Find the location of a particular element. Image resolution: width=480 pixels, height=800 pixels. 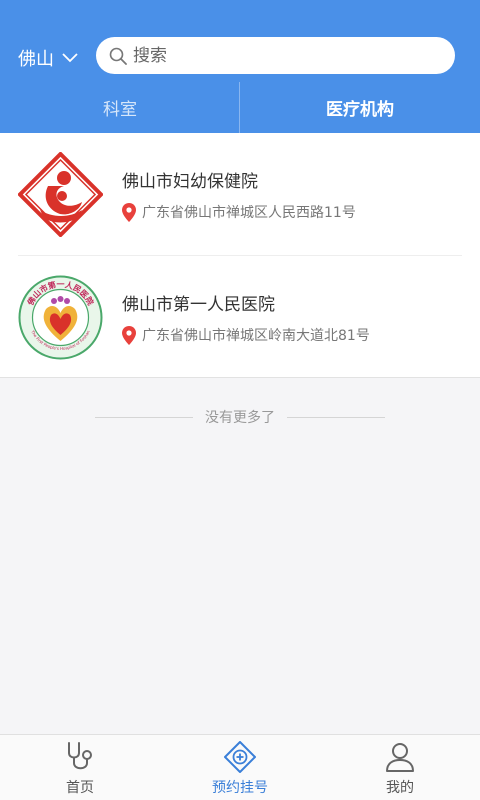

no-more-indicator: 没有更多了 is located at coordinates (240, 417).